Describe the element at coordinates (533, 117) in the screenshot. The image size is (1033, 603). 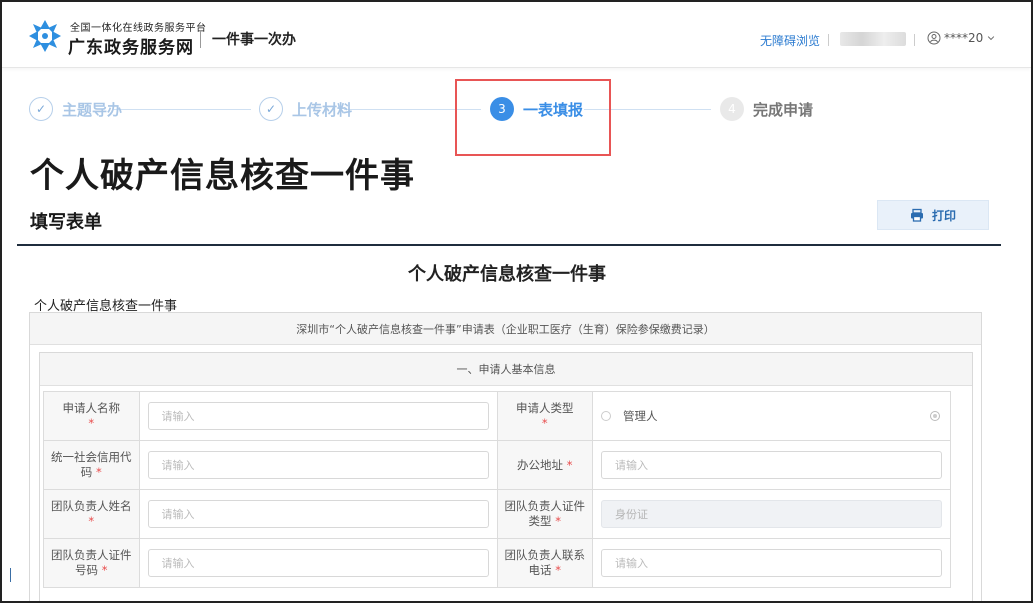
I see `highlight-annotation` at that location.